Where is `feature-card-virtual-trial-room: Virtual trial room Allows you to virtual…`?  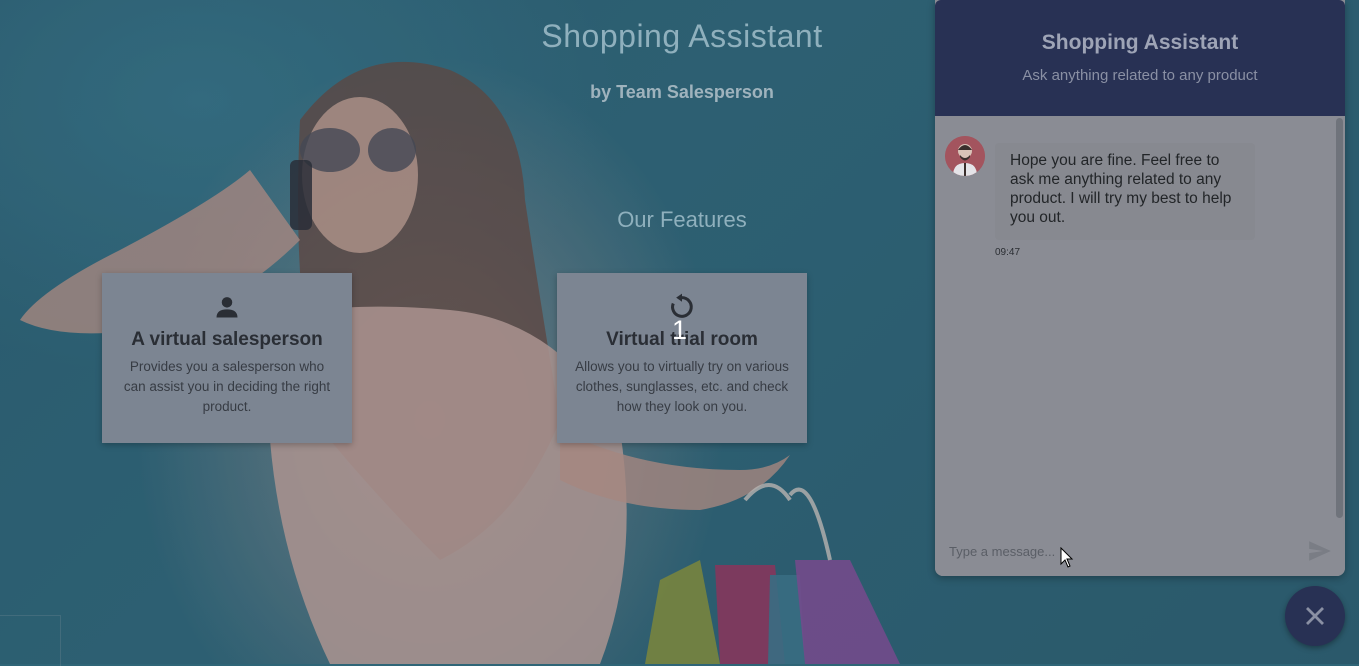
feature-card-virtual-trial-room: Virtual trial room Allows you to virtual… is located at coordinates (682, 358).